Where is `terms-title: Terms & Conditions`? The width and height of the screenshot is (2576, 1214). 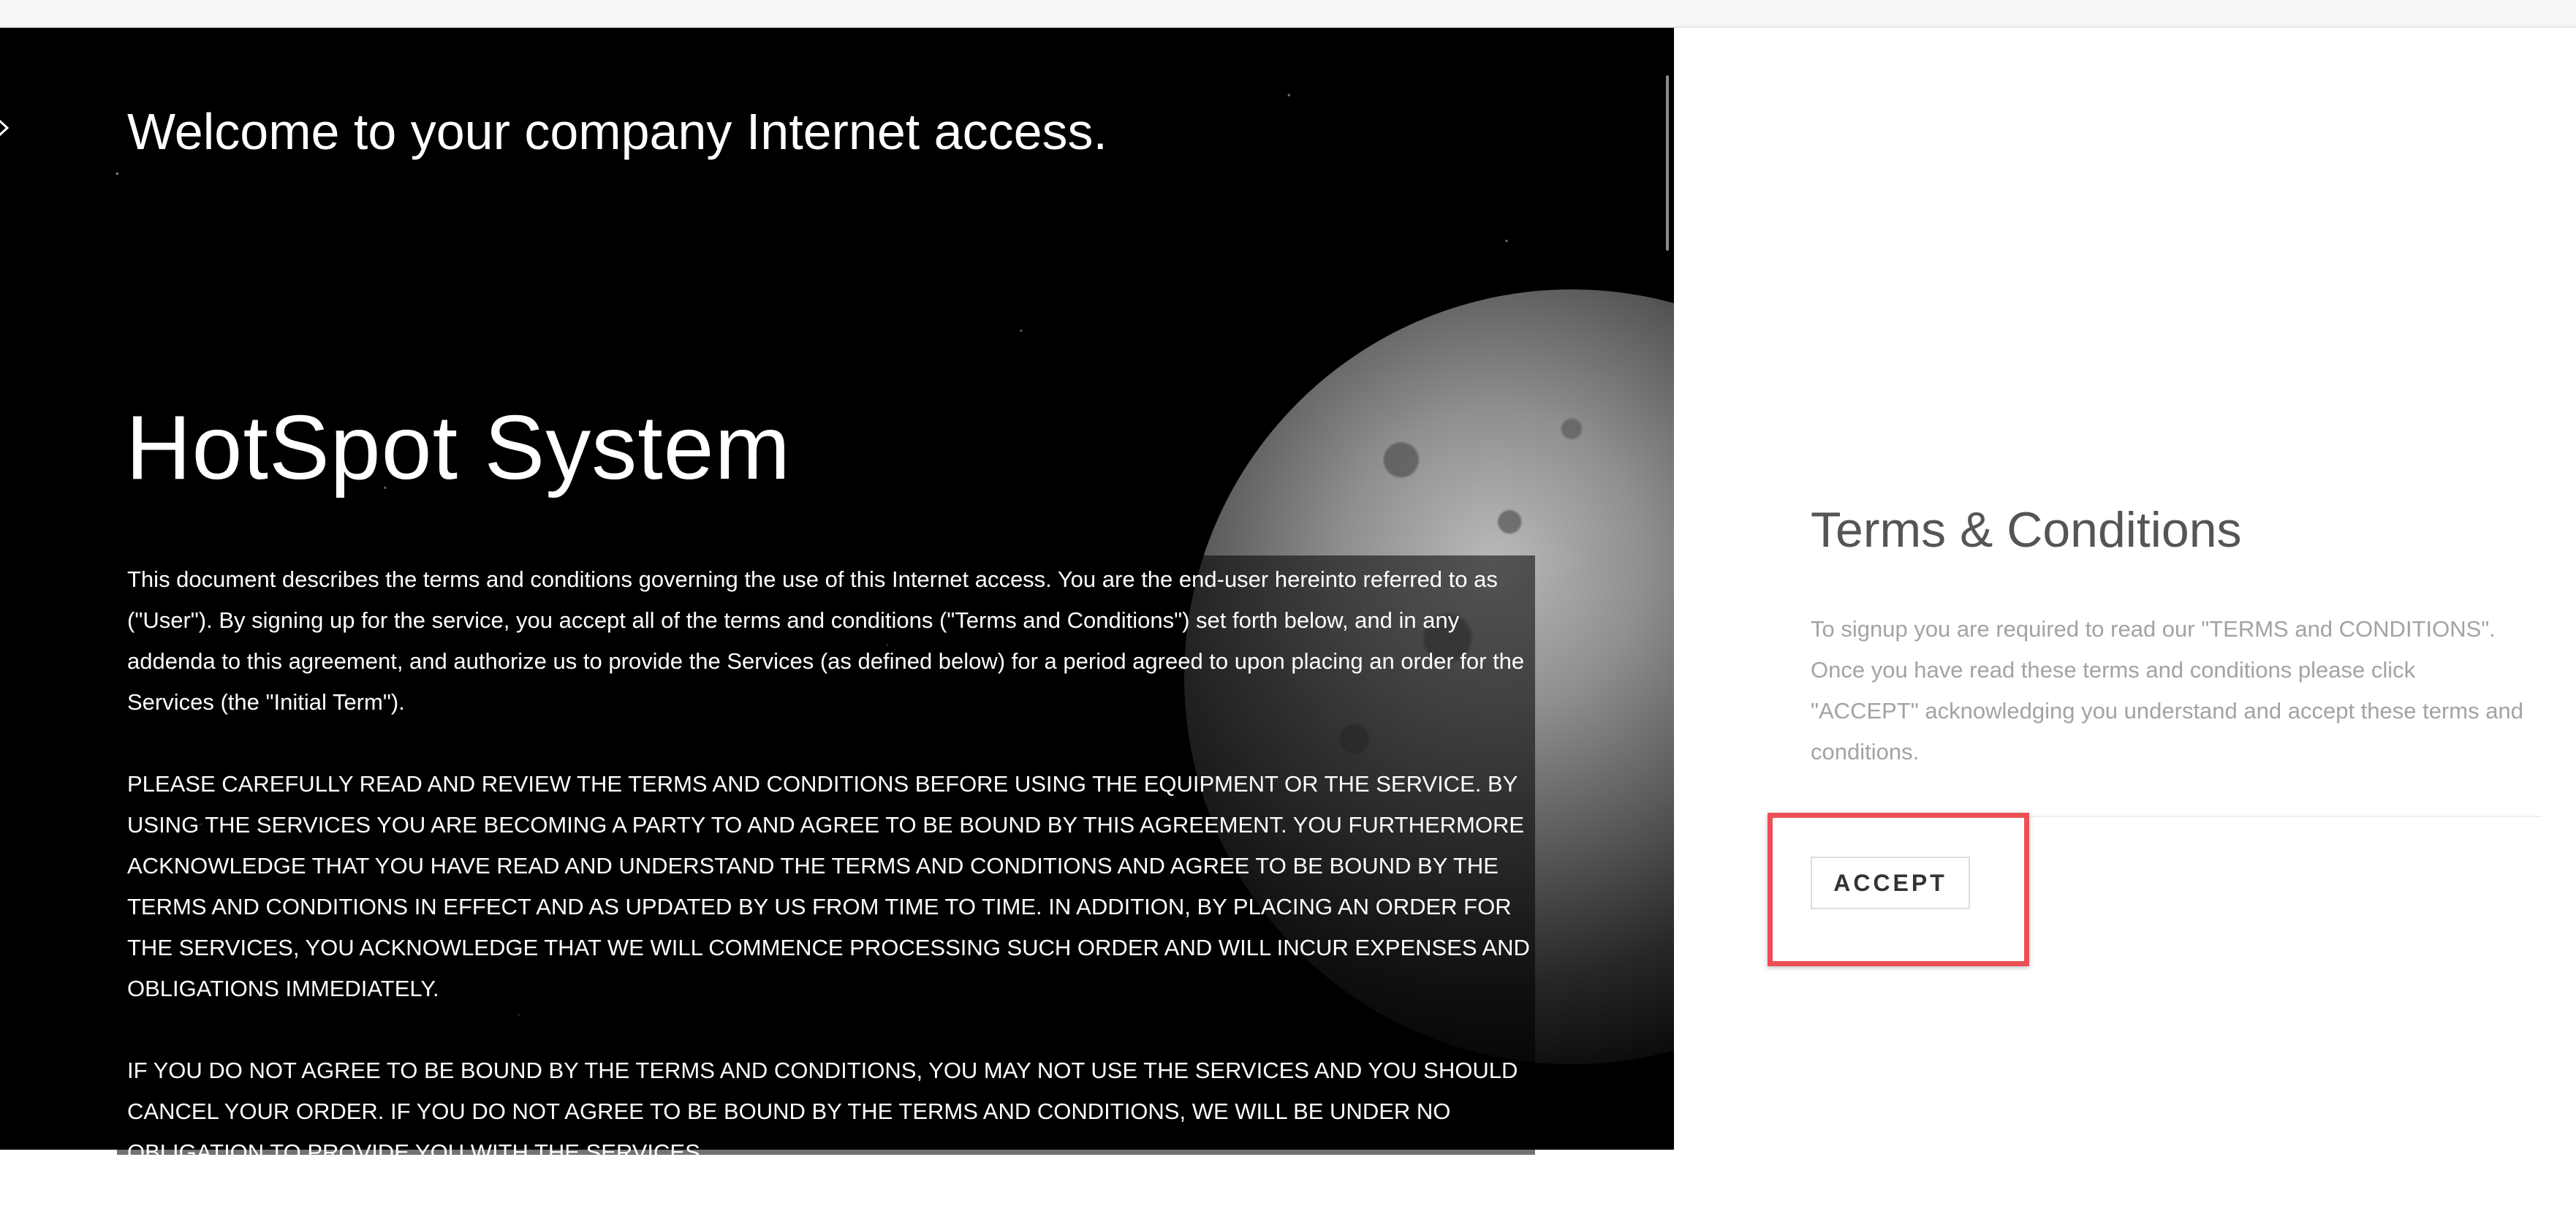 terms-title: Terms & Conditions is located at coordinates (2026, 530).